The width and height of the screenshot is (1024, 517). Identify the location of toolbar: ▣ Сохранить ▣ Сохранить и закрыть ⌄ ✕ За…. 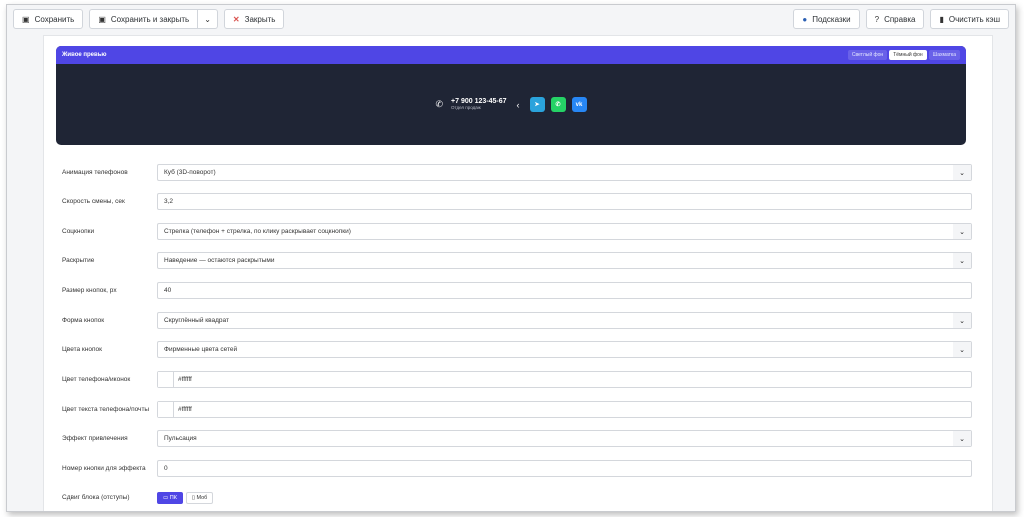
(511, 19).